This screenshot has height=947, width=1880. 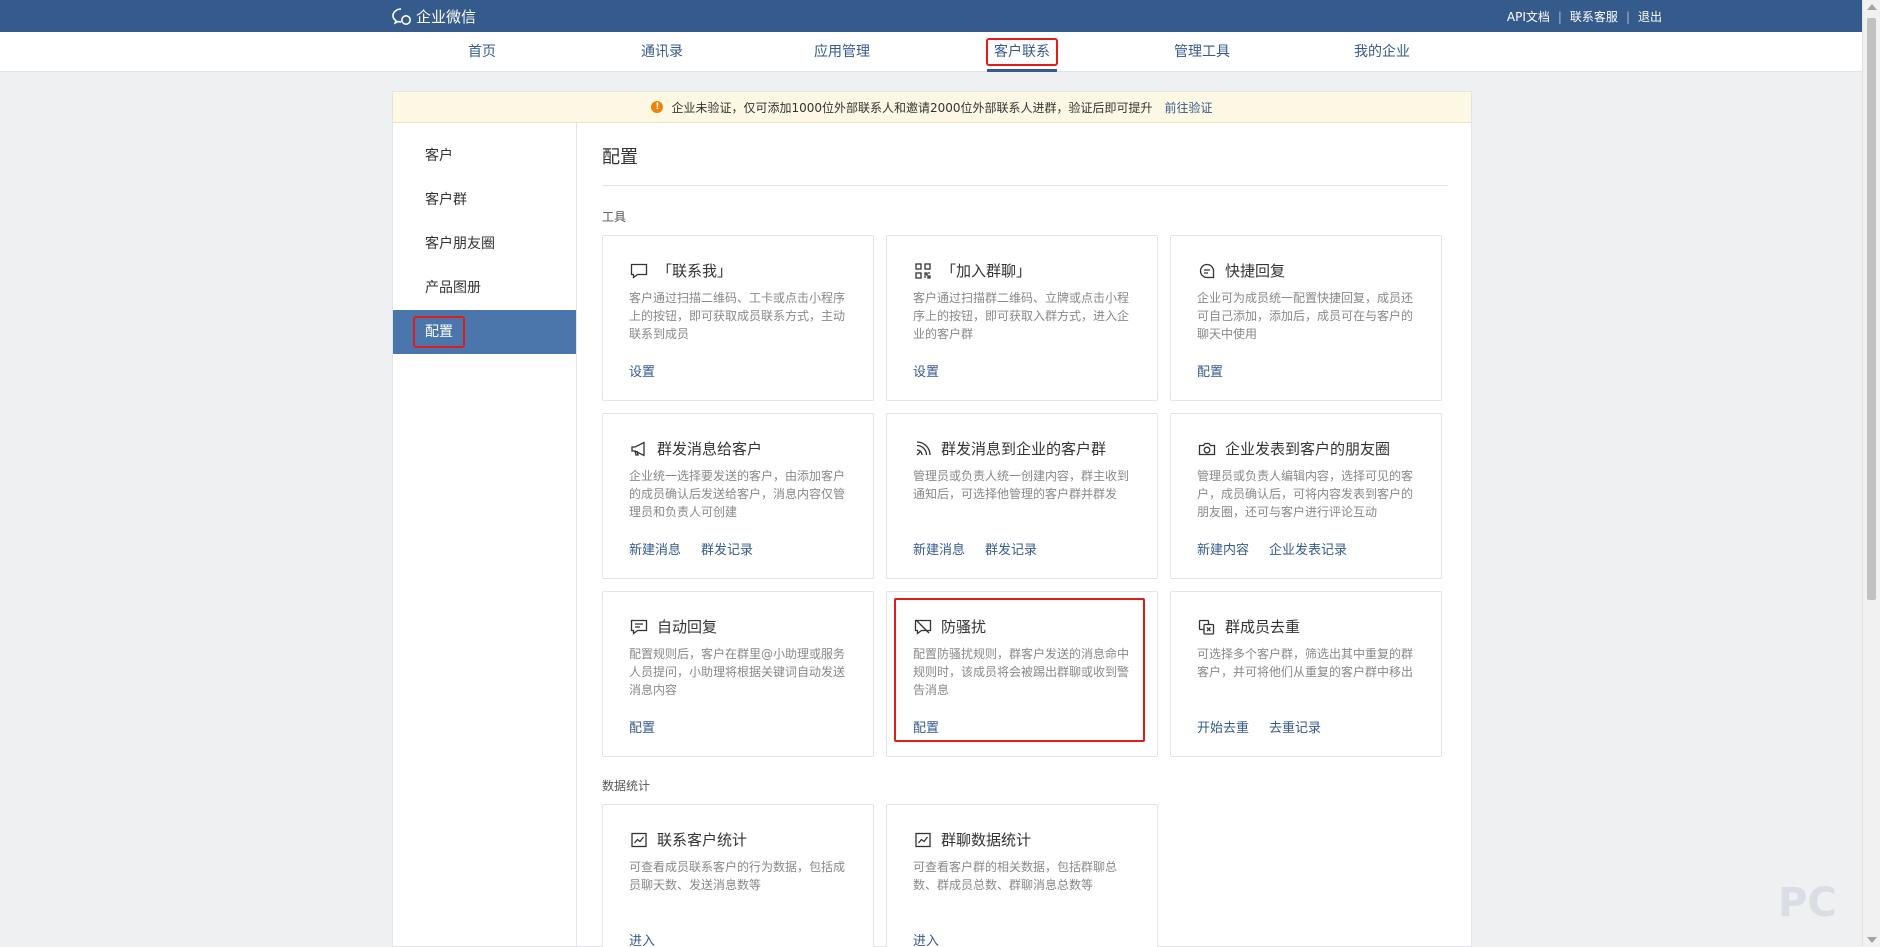 I want to click on logout-link: 退出, so click(x=1650, y=16).